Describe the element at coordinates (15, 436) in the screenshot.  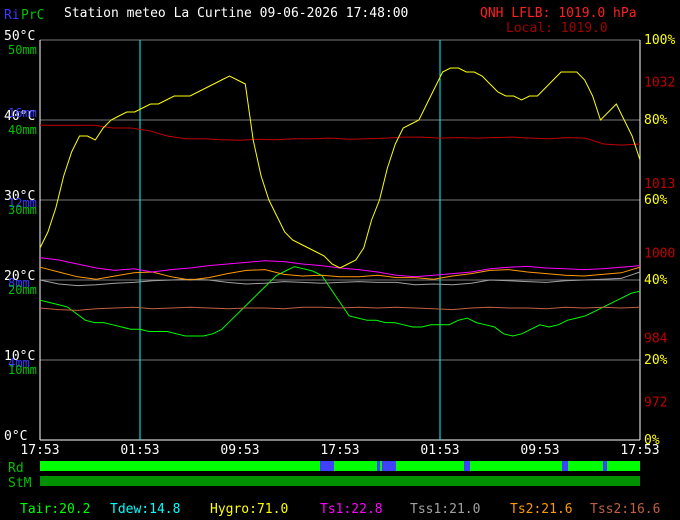
I see `temp-tick-label: 0°C` at that location.